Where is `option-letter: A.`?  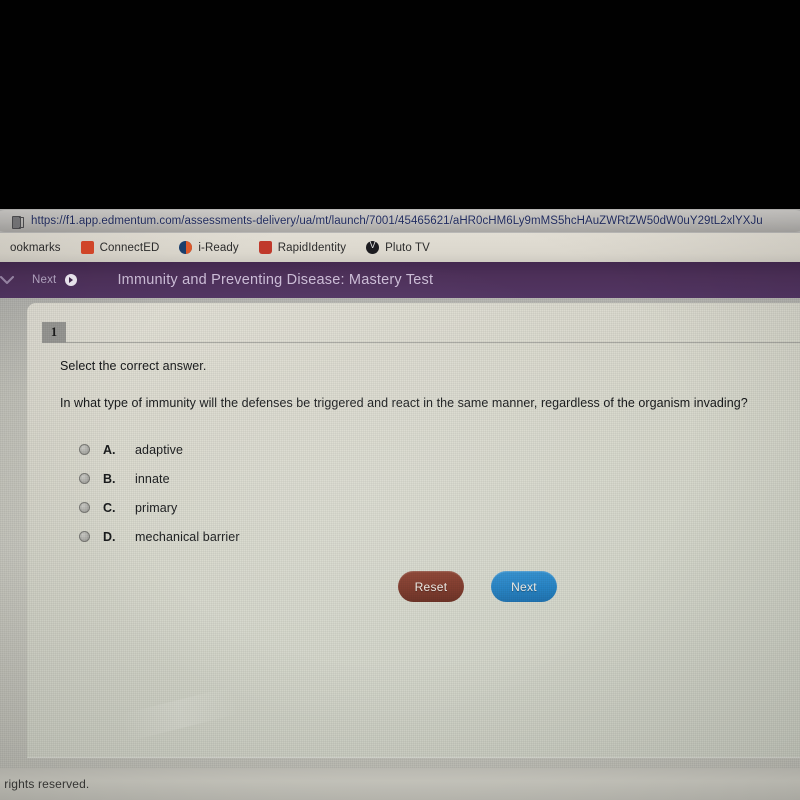
option-letter: A. is located at coordinates (109, 449).